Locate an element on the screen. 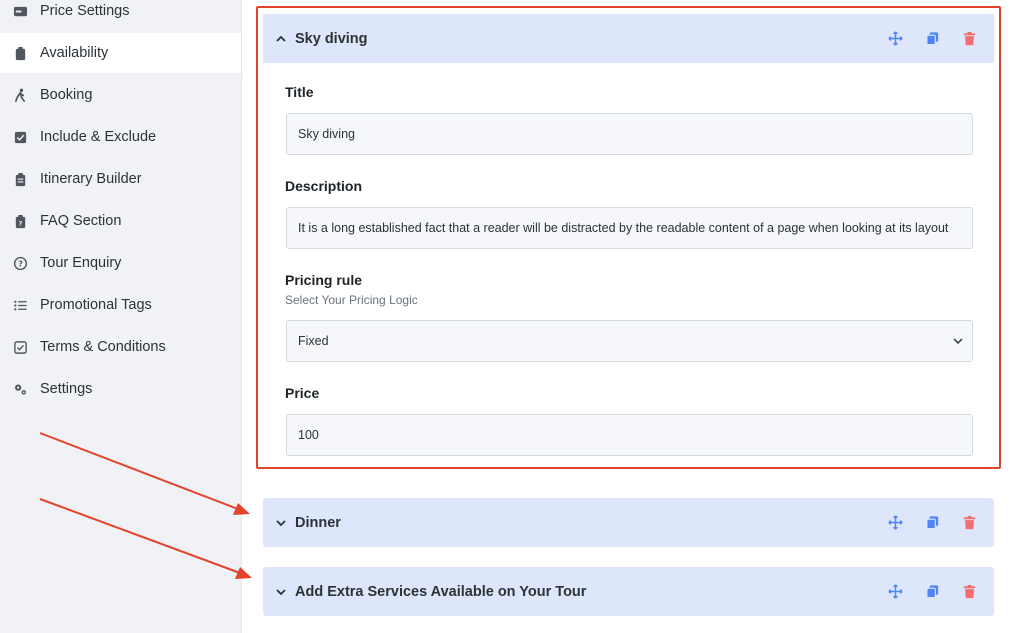 This screenshot has height=633, width=1024. service-panel-header: Sky diving is located at coordinates (628, 38).